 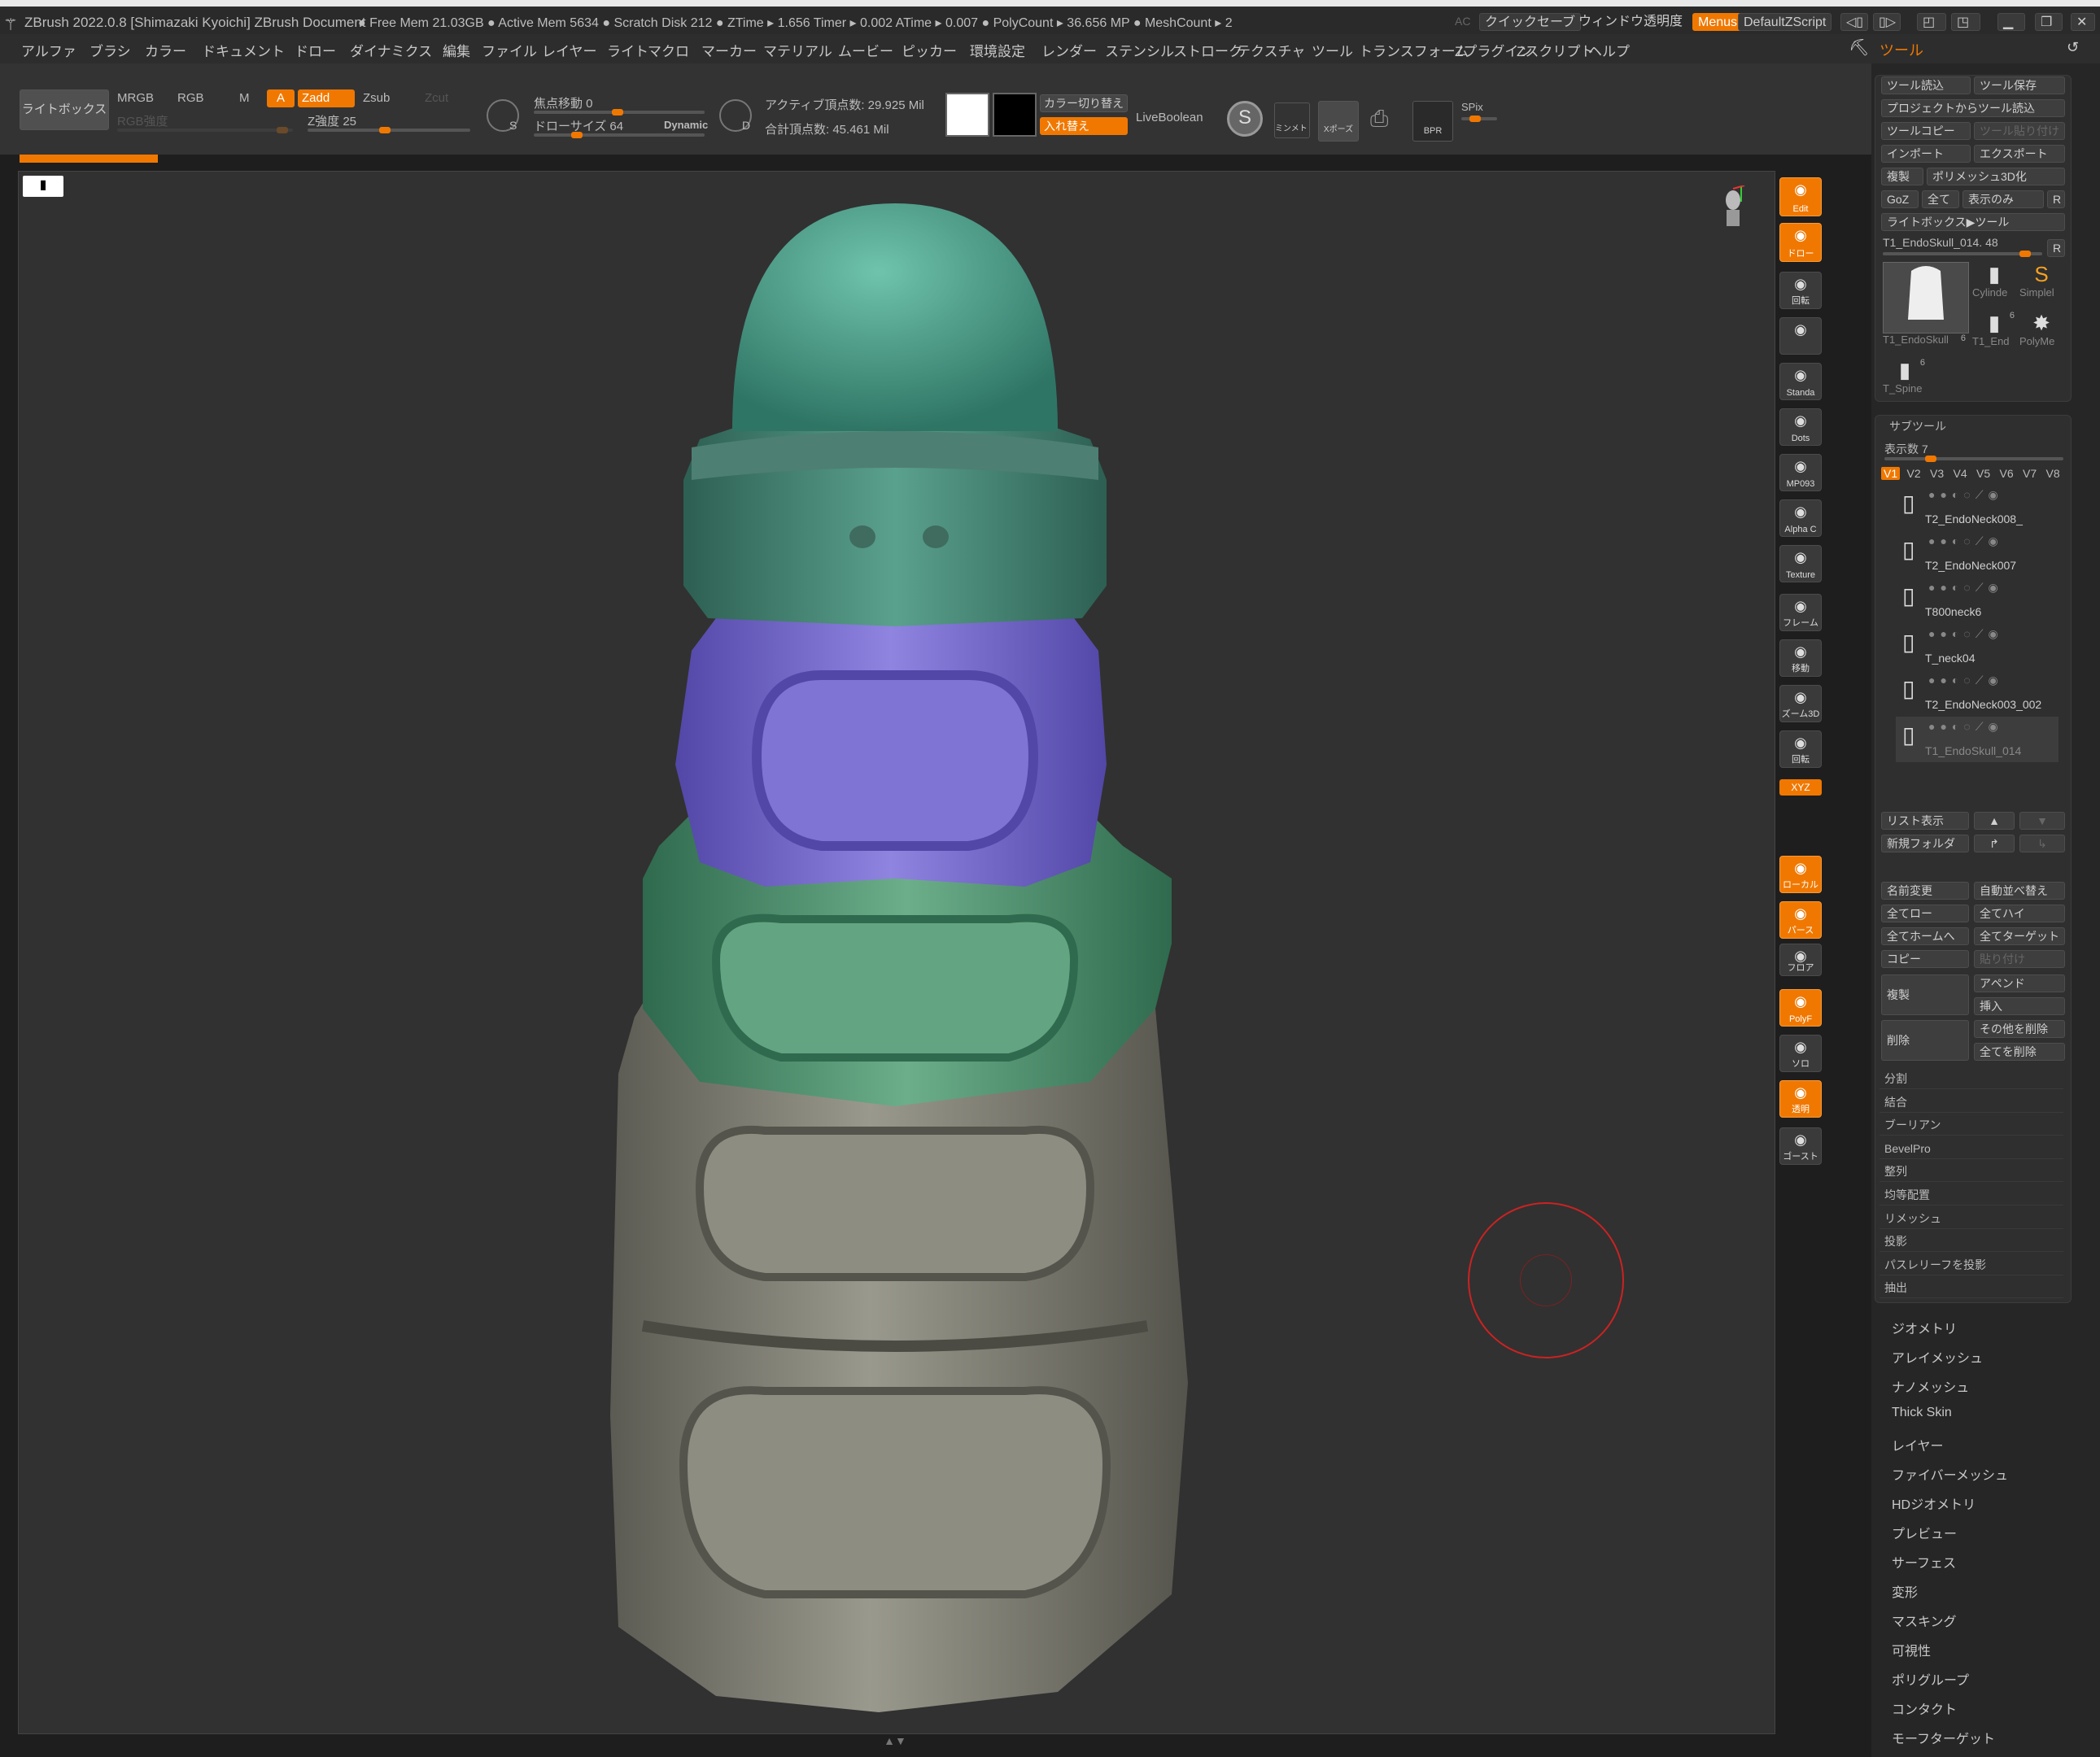 I want to click on viewport-button-15: ◉ フロア, so click(x=1800, y=960).